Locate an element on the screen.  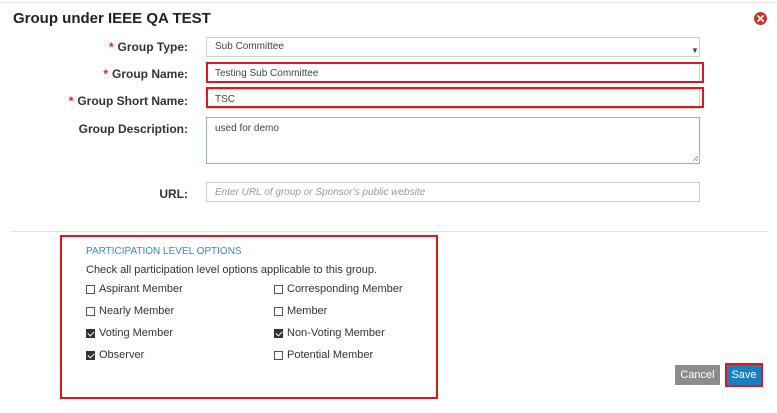
option-non-voting-member: Non-Voting Member is located at coordinates (329, 333).